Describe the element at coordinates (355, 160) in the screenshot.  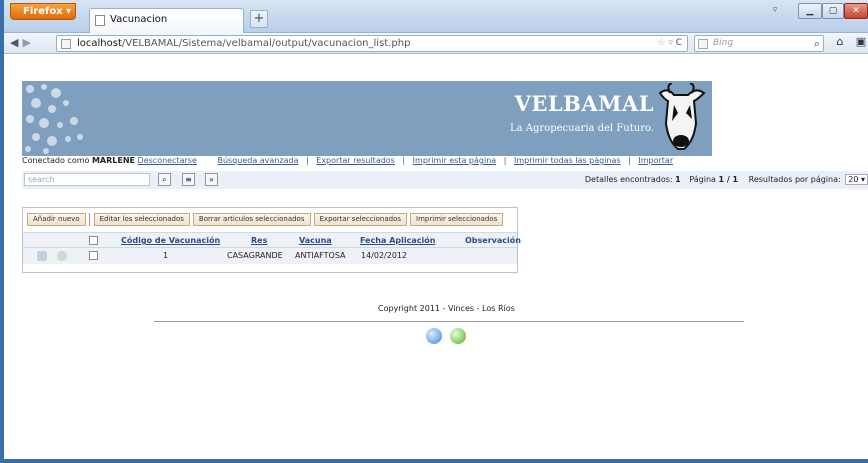
I see `export-results-link: Exportar resultados` at that location.